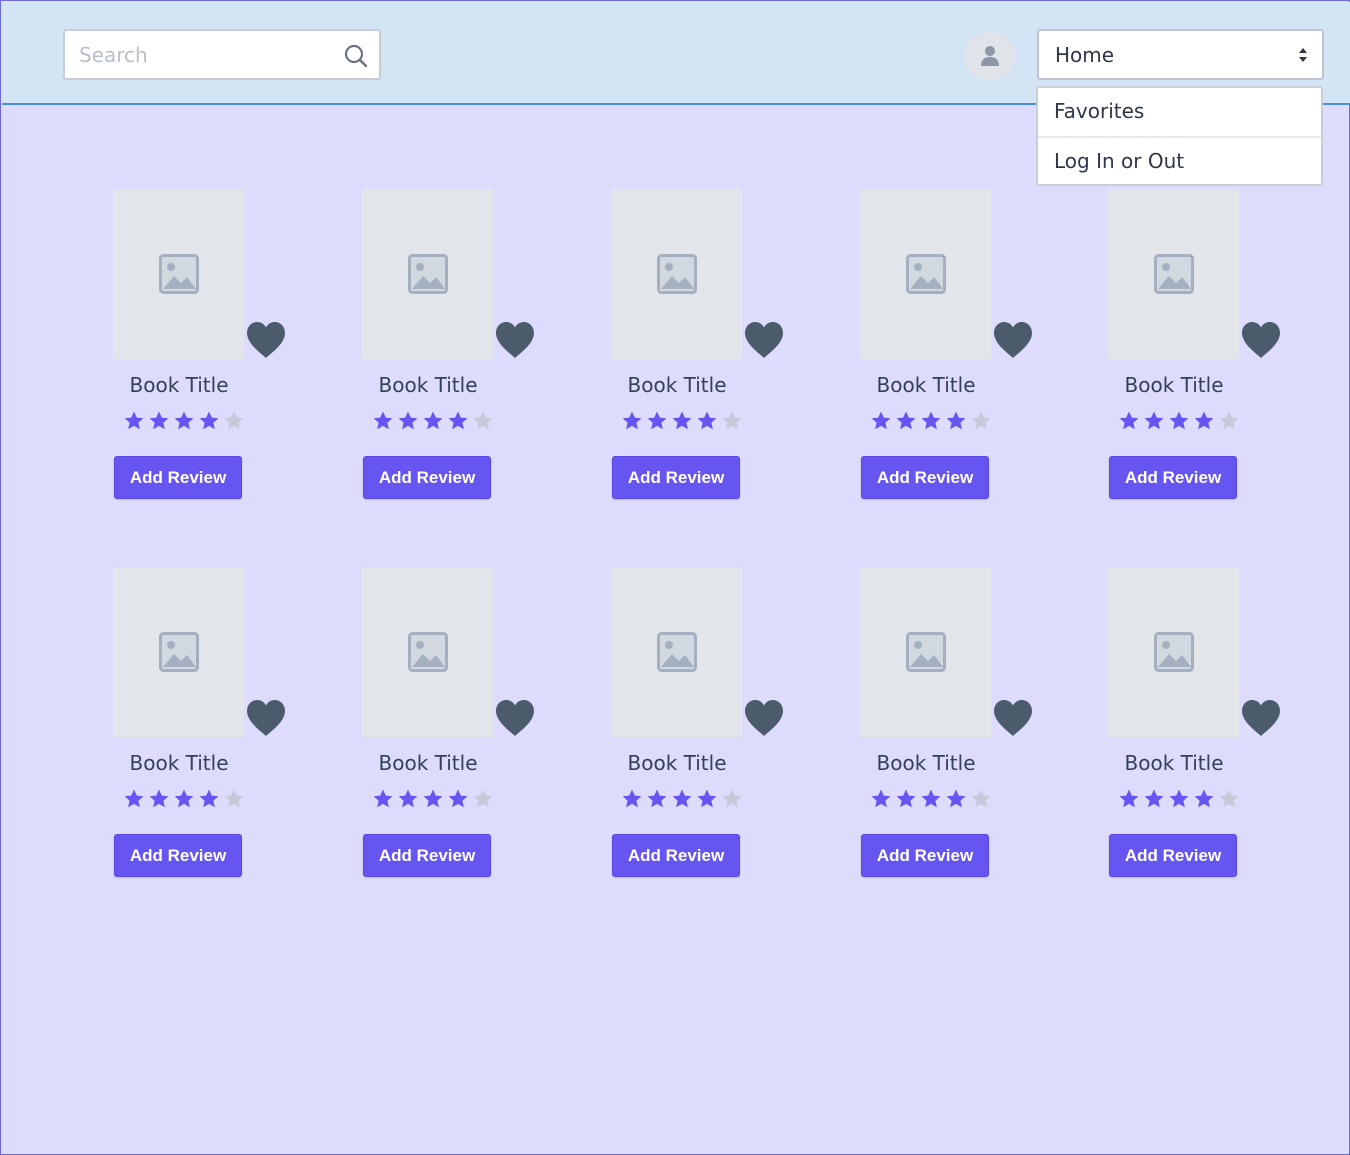 This screenshot has height=1155, width=1350. I want to click on image-placeholder-icon, so click(428, 274).